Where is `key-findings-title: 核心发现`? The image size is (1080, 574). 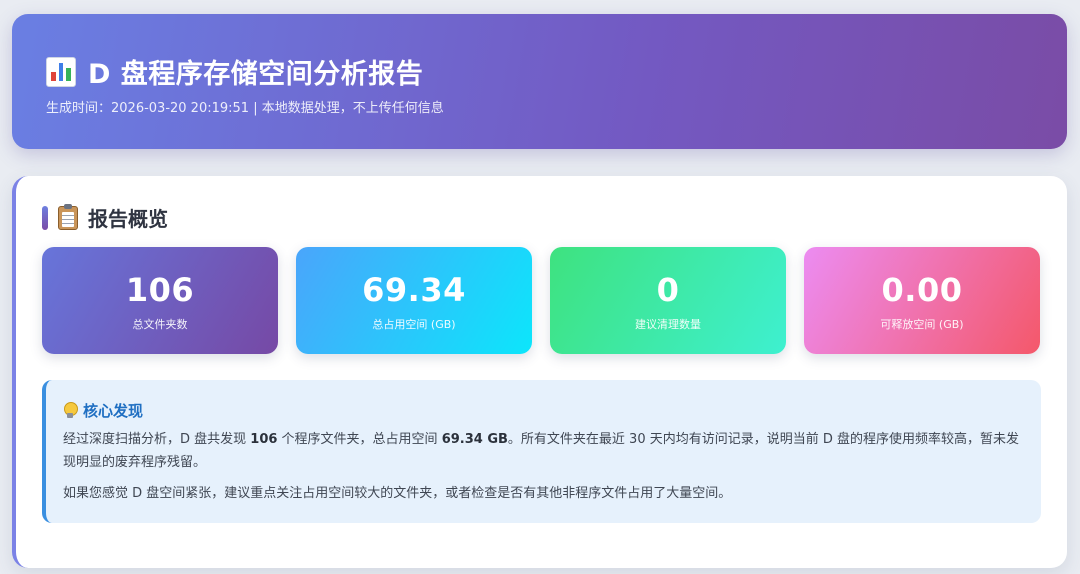 key-findings-title: 核心发现 is located at coordinates (113, 411).